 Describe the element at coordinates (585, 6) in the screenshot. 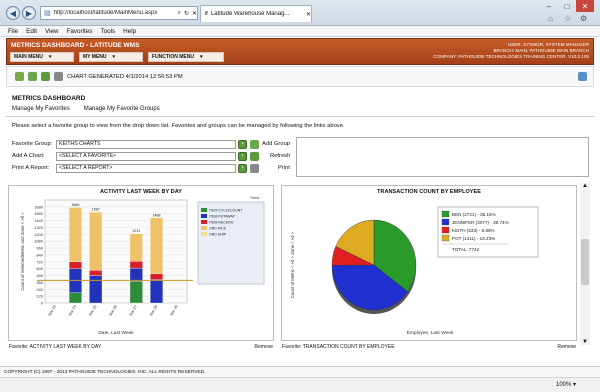

I see `close-icon: ✕` at that location.